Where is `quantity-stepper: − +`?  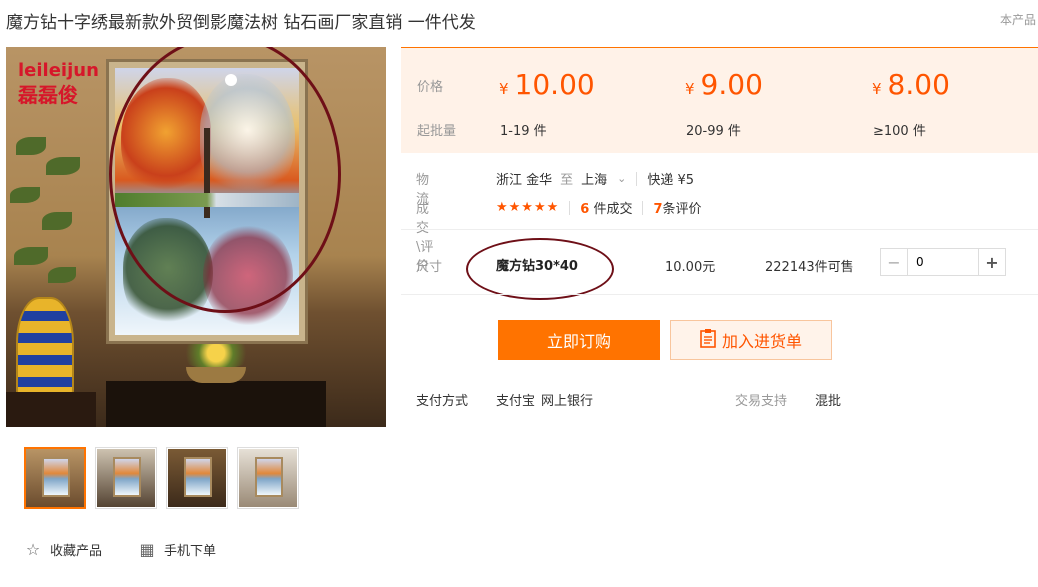
quantity-stepper: − + is located at coordinates (943, 262).